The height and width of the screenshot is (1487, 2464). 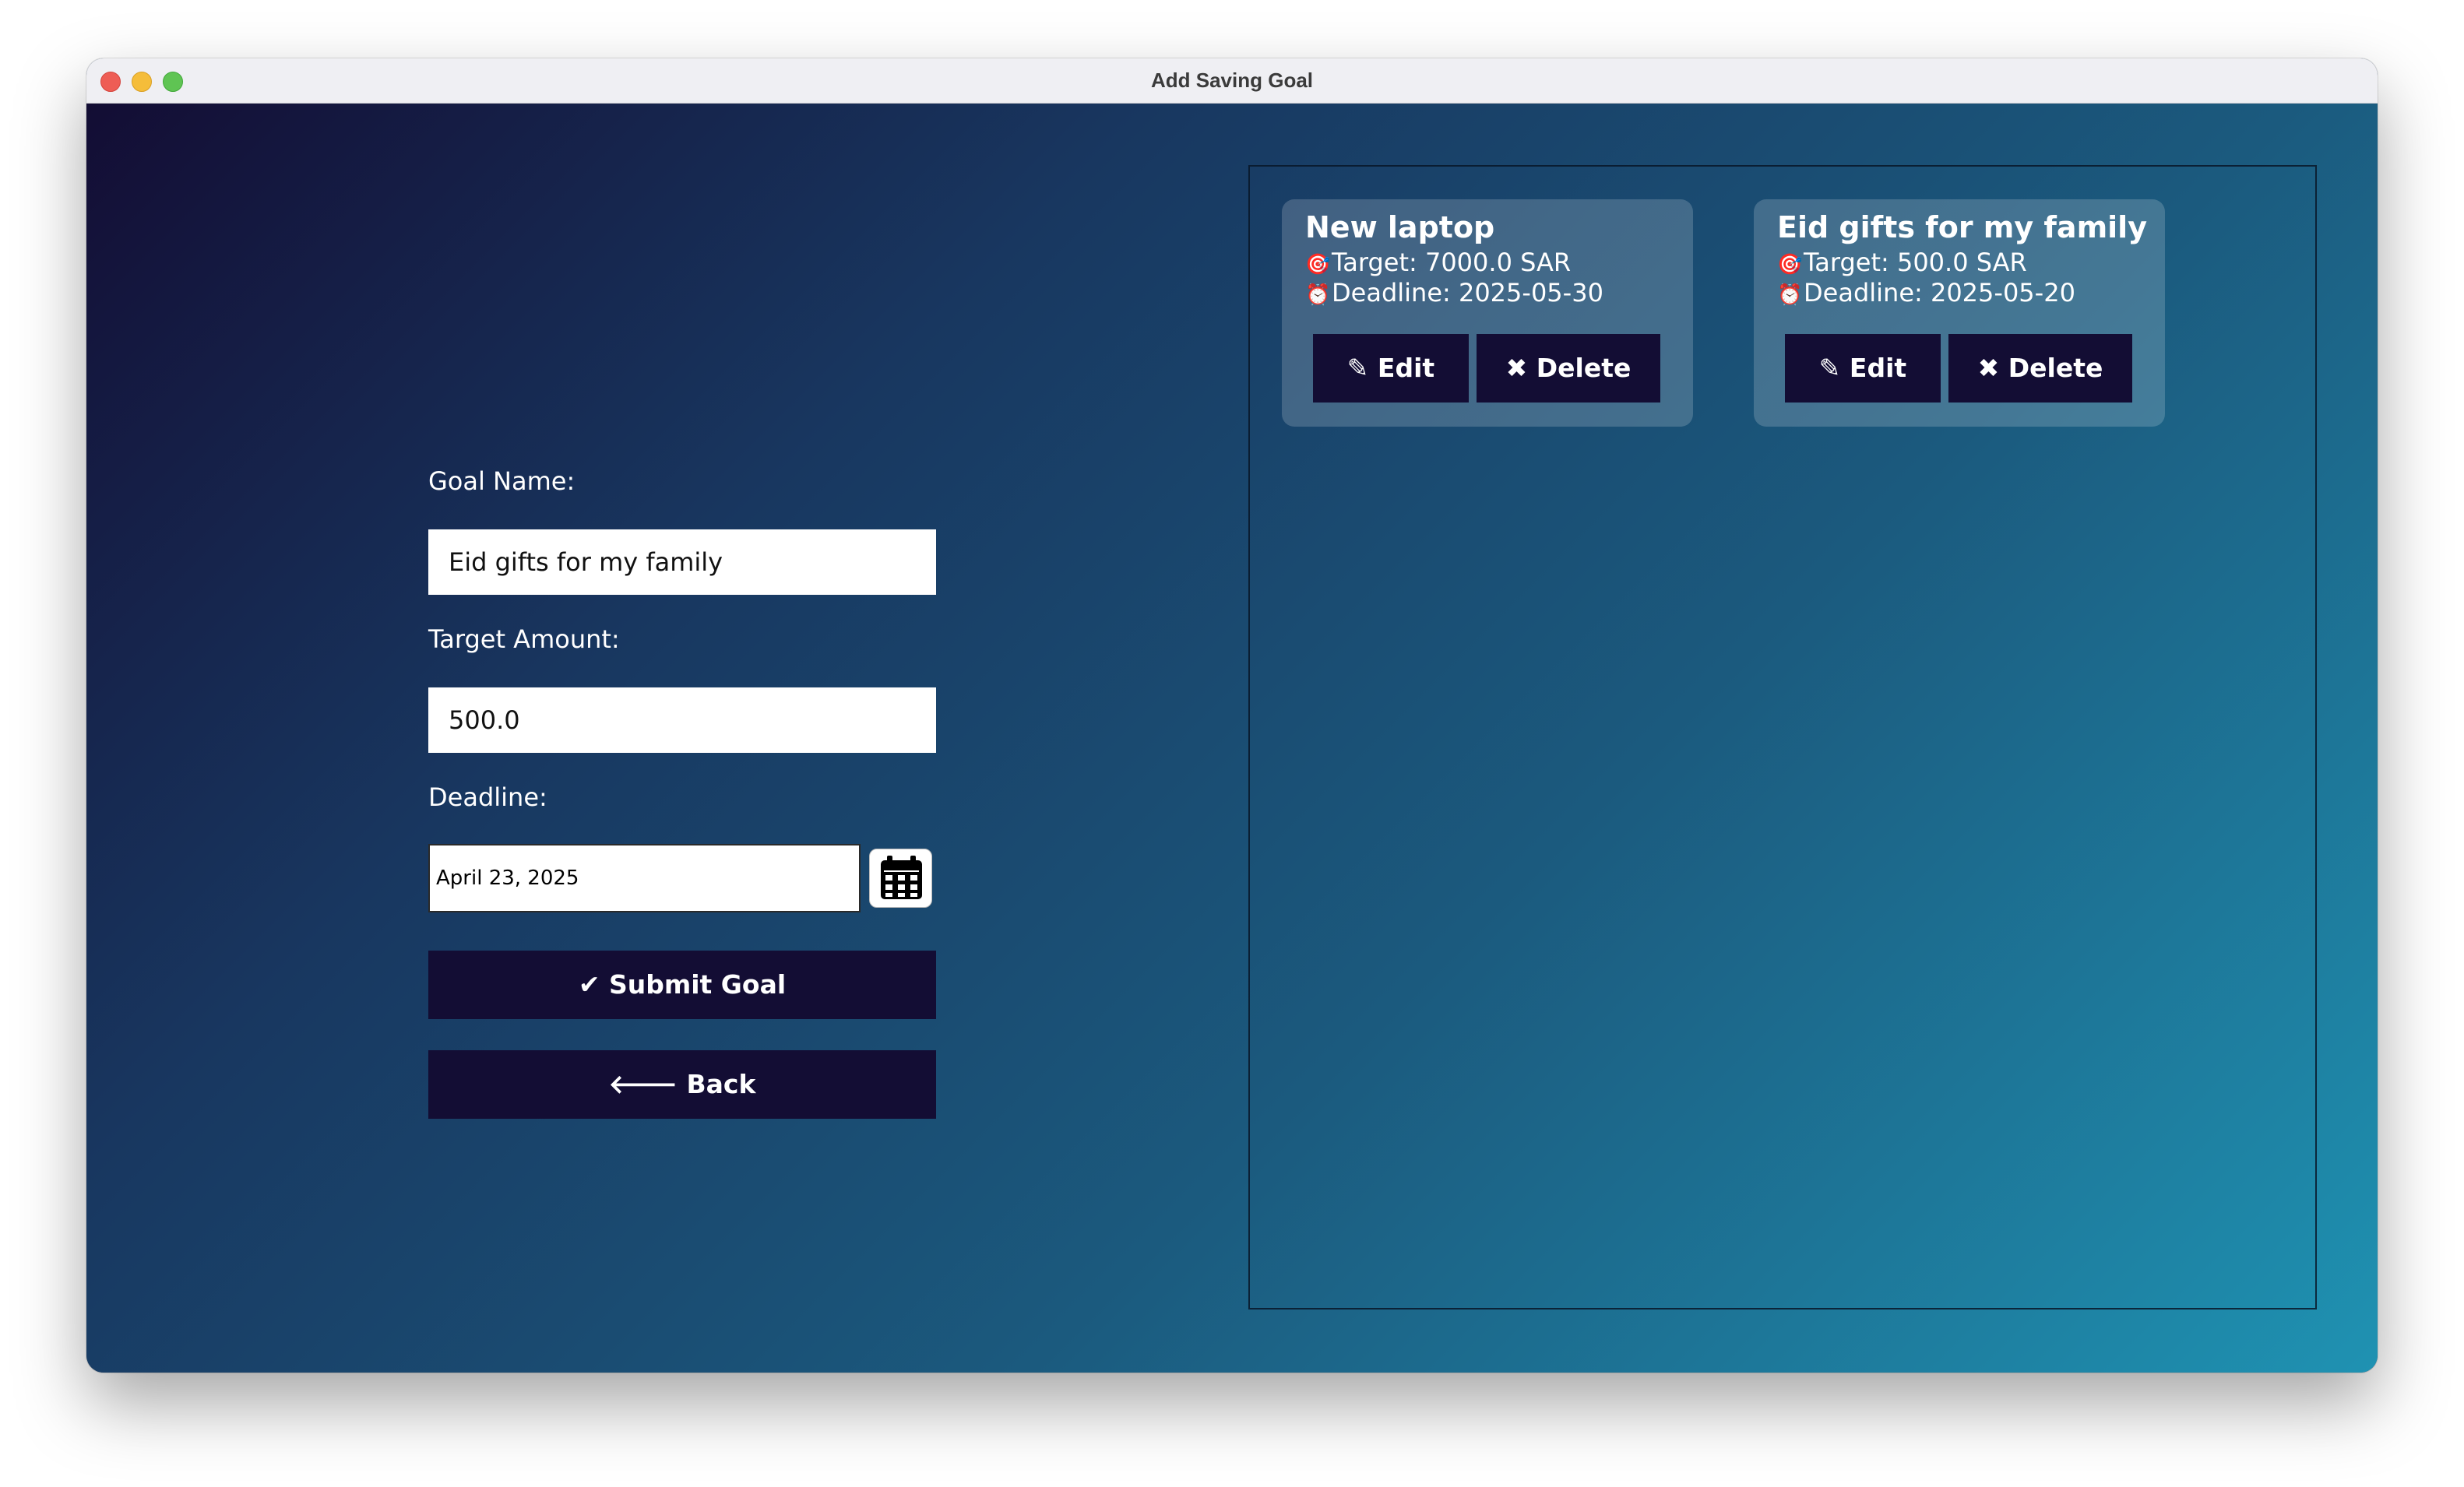 I want to click on goal-deadline-text: Deadline: 2025-05-30, so click(x=1467, y=293).